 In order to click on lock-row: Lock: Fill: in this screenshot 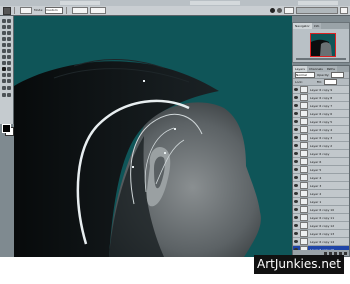, I will do `click(321, 82)`.